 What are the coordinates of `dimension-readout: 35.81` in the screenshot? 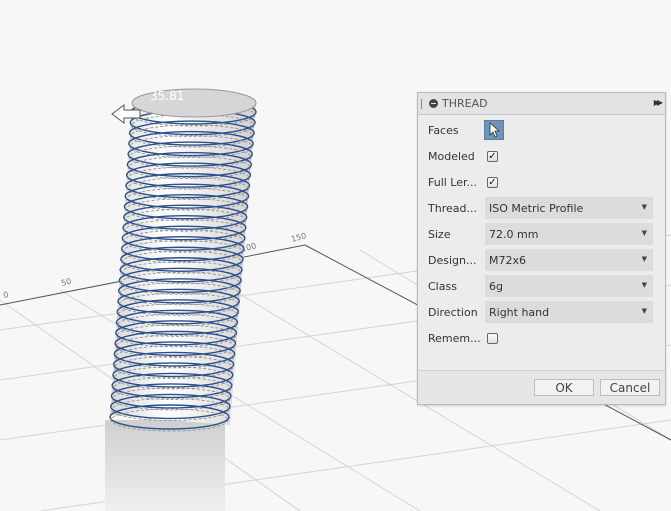 It's located at (167, 96).